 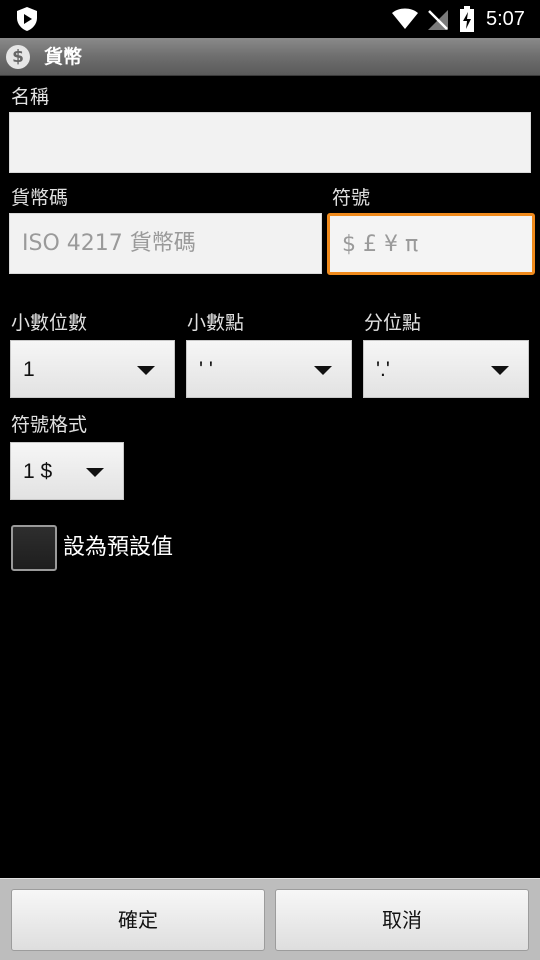 I want to click on symbol-format-value: 1 $, so click(x=38, y=471).